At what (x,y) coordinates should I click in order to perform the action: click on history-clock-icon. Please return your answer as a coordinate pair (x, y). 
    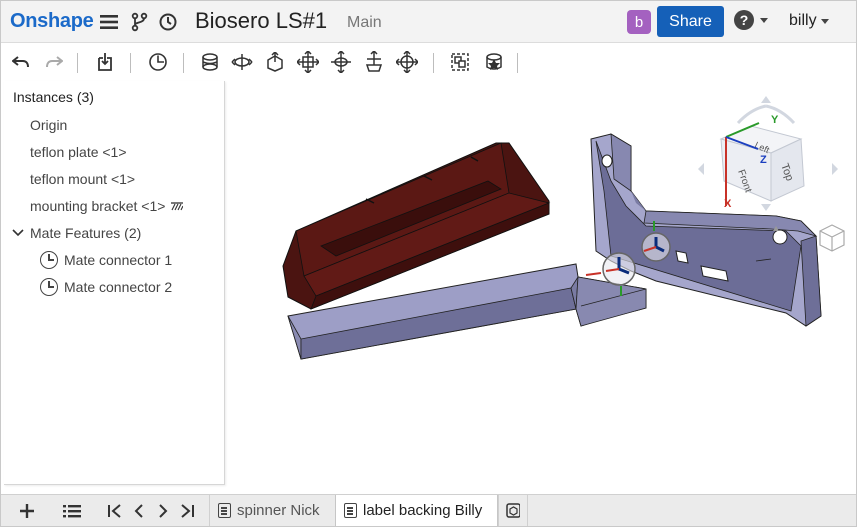
    Looking at the image, I should click on (168, 22).